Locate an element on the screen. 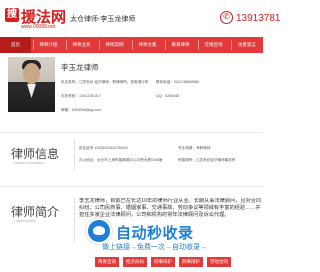  page-title: 太仓律师-李玉龙律师 is located at coordinates (103, 19).